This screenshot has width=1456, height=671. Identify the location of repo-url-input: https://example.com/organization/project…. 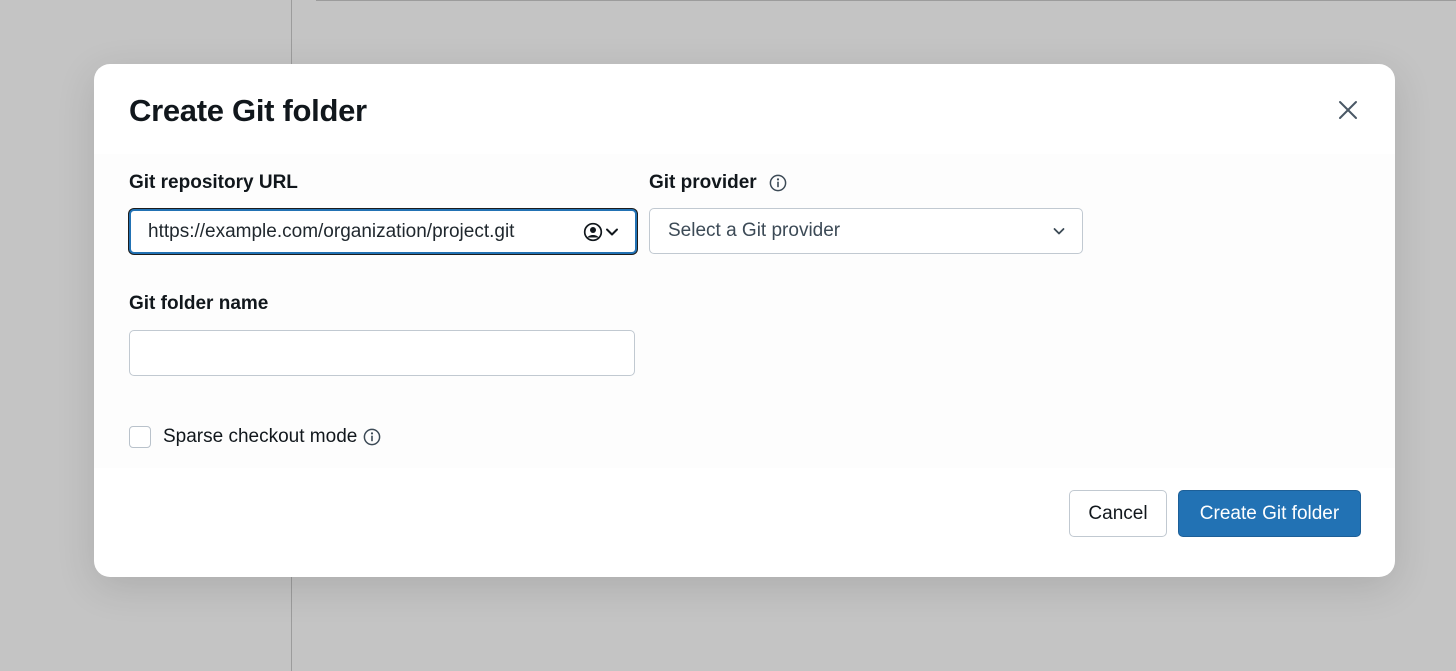
(383, 231).